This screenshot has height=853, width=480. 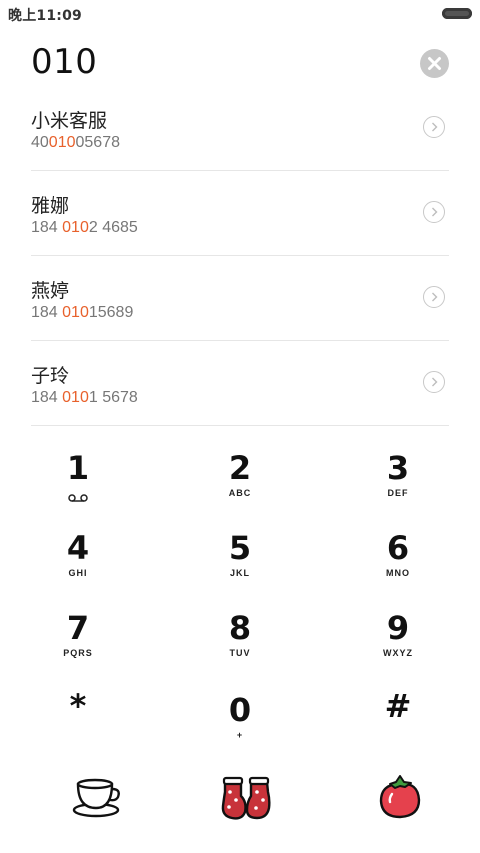 What do you see at coordinates (78, 728) in the screenshot?
I see `key-star: *` at bounding box center [78, 728].